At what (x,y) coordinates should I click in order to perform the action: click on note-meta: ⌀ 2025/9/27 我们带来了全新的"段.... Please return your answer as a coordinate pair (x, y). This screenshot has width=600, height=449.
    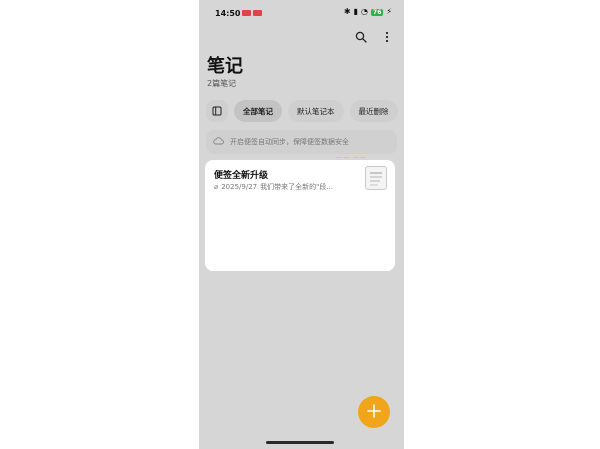
    Looking at the image, I should click on (273, 187).